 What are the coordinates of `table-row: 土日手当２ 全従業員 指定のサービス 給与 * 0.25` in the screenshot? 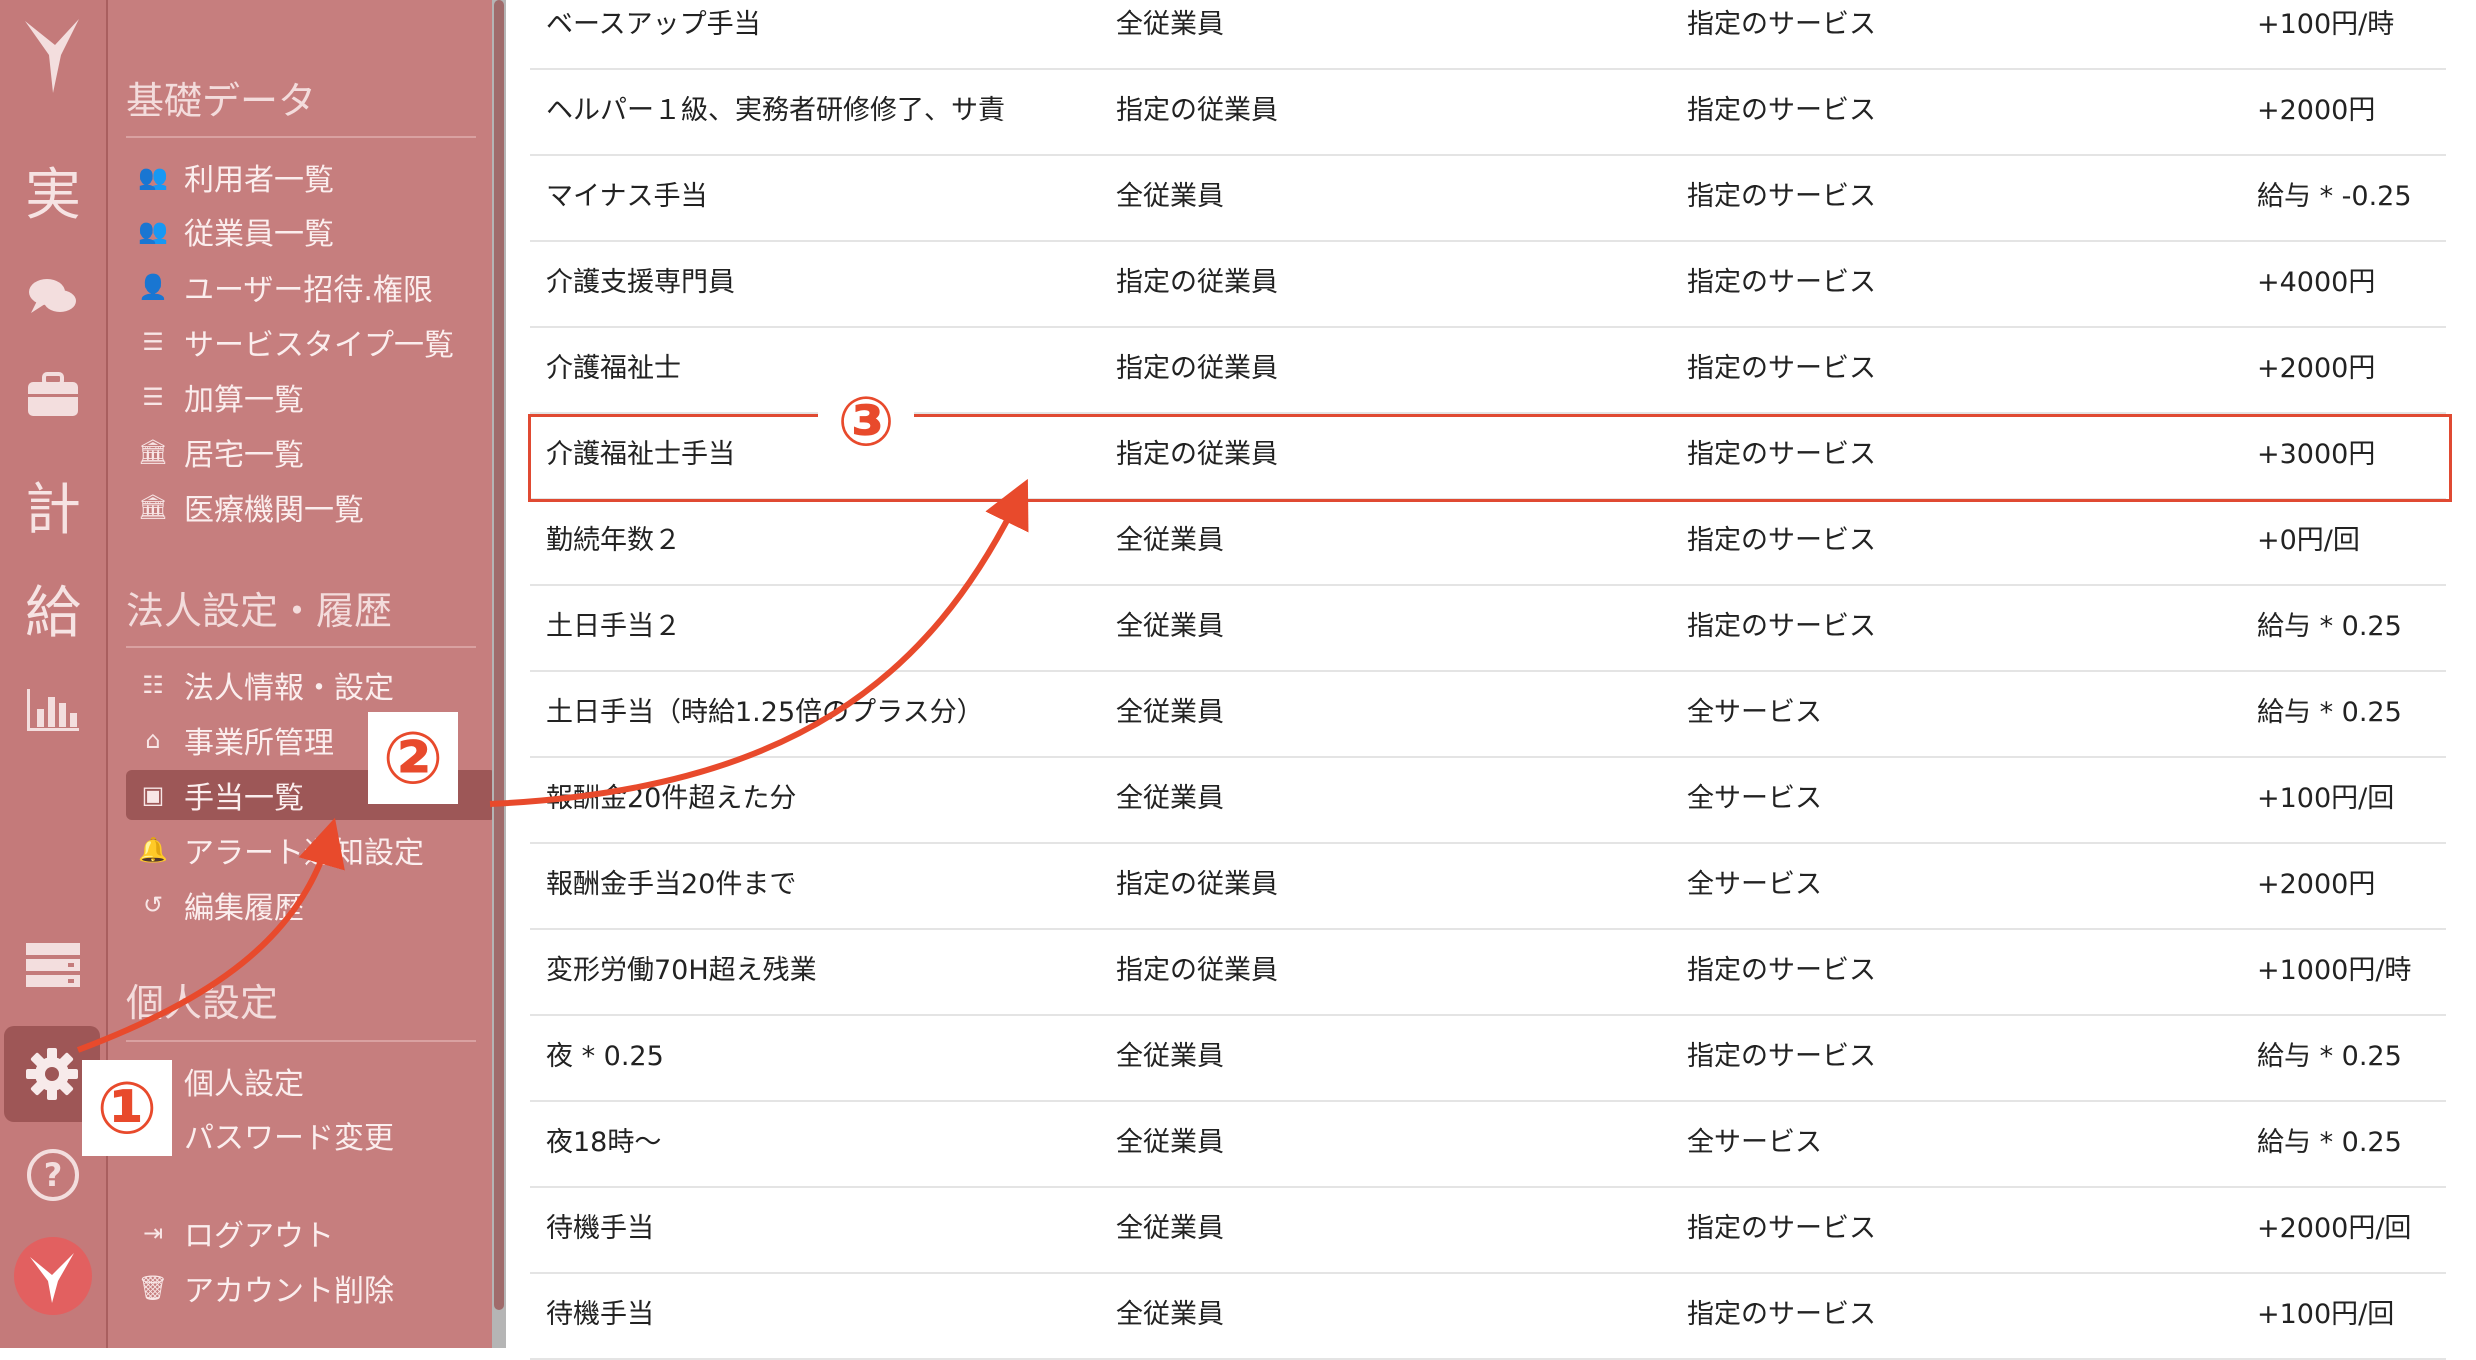 It's located at (1488, 628).